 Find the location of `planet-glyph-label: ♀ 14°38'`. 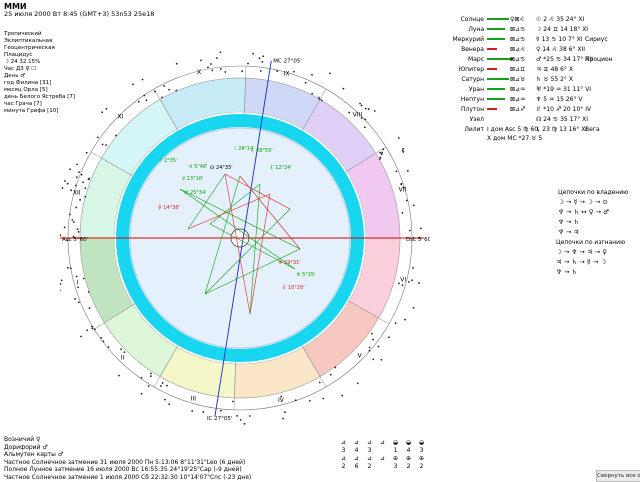

planet-glyph-label: ♀ 14°38' is located at coordinates (169, 208).